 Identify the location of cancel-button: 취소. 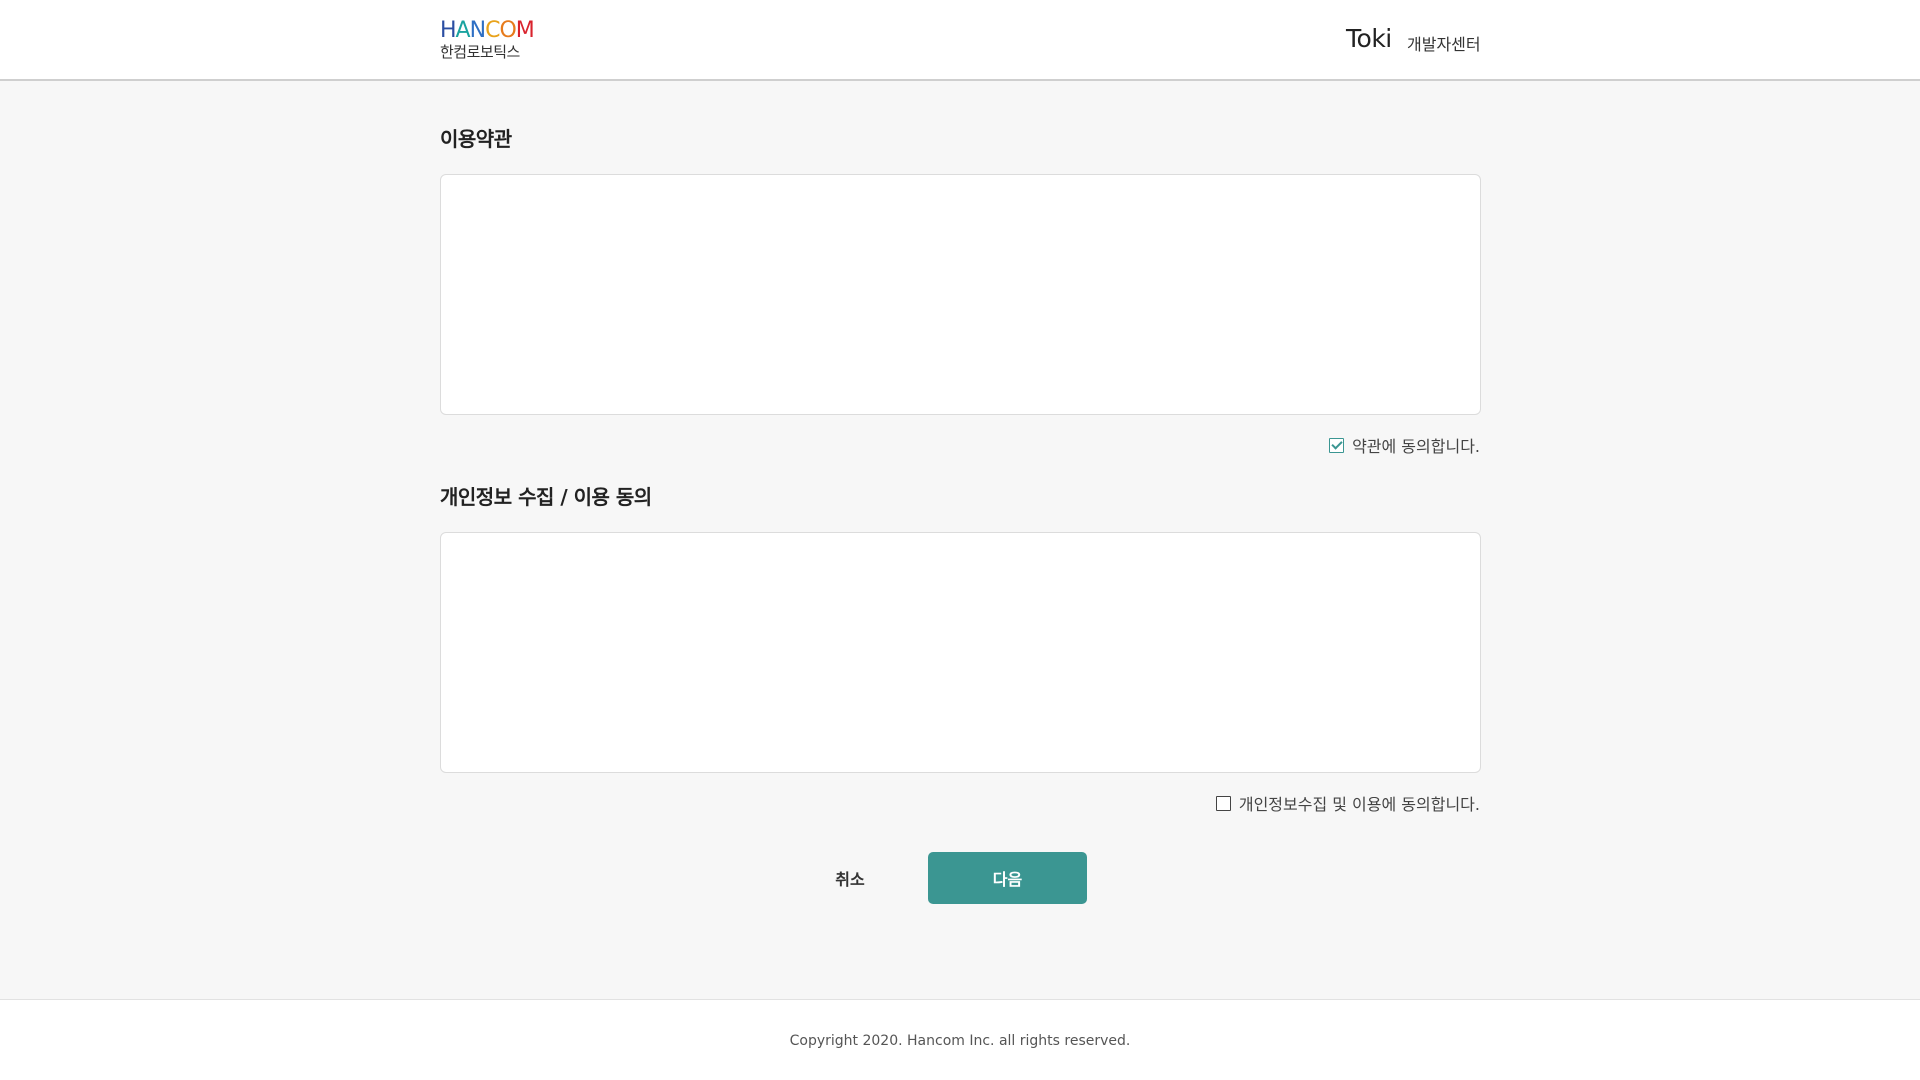
(850, 878).